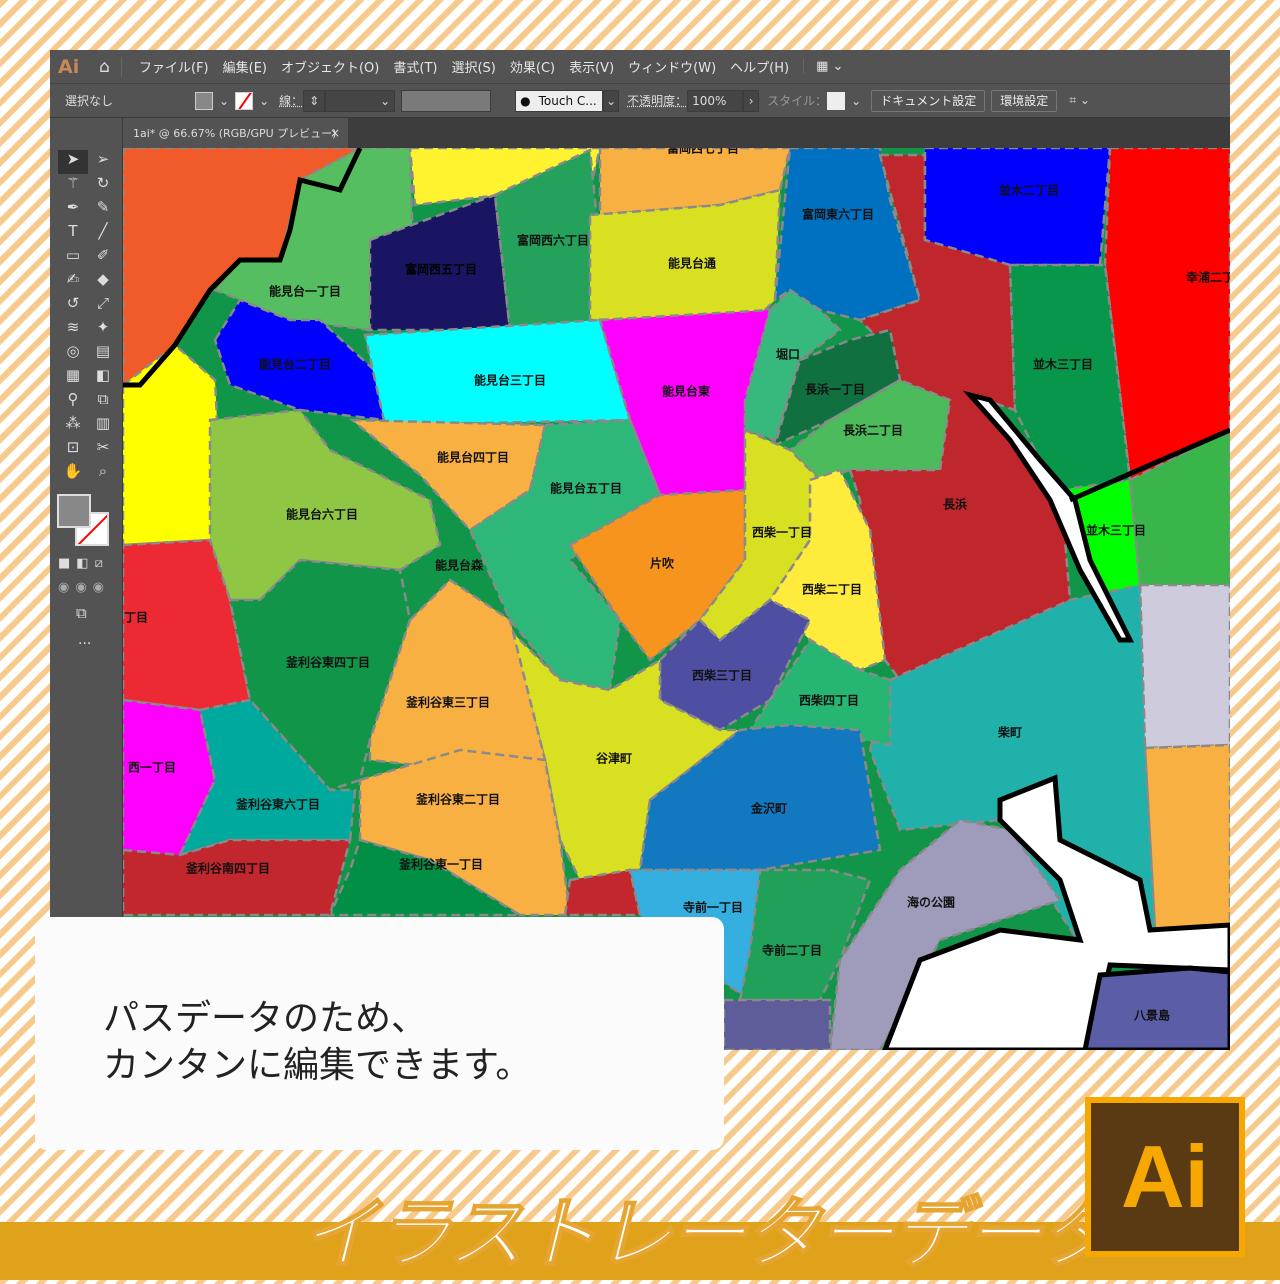 The height and width of the screenshot is (1284, 1280). I want to click on magic-wand-icon: ⚚, so click(73, 186).